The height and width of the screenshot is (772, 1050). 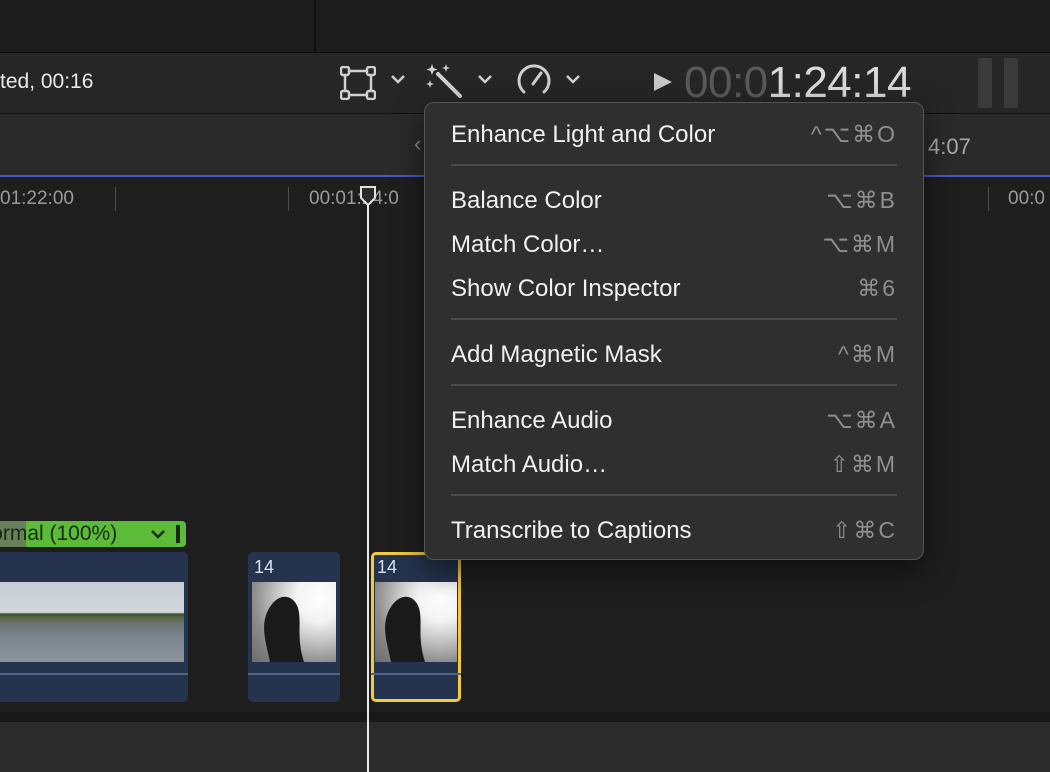 What do you see at coordinates (853, 134) in the screenshot?
I see `menu-item-shortcut: ^⌥⌘O` at bounding box center [853, 134].